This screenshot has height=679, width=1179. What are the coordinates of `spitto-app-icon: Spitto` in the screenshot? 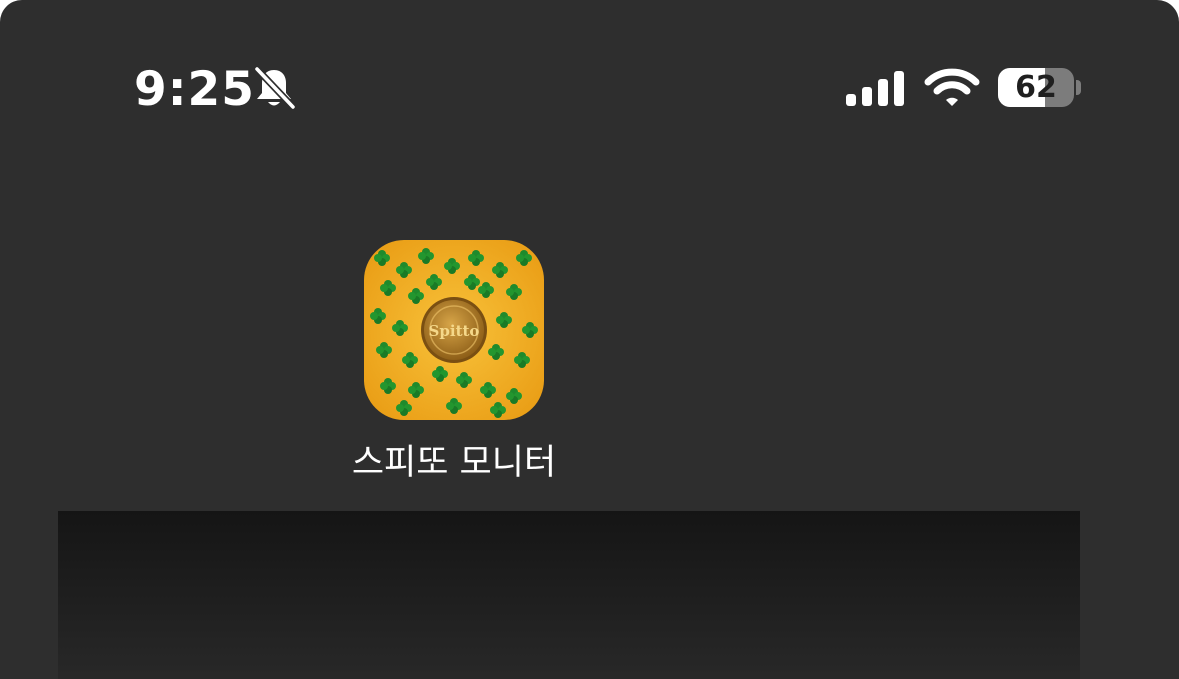 It's located at (454, 330).